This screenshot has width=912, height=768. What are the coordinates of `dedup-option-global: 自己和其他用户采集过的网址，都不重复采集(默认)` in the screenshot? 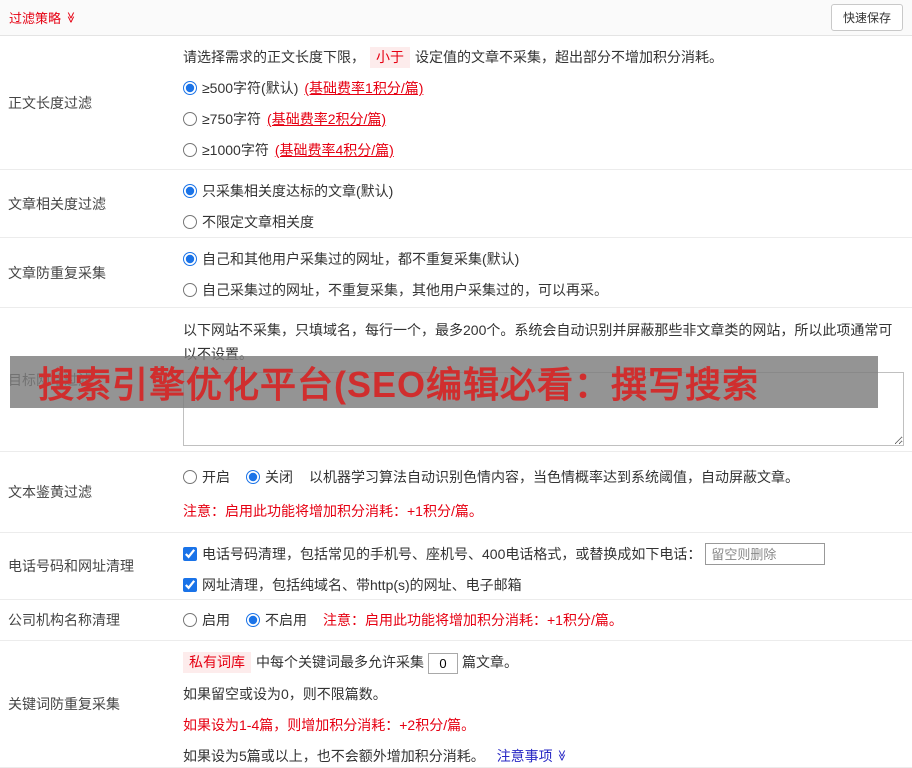 It's located at (543, 259).